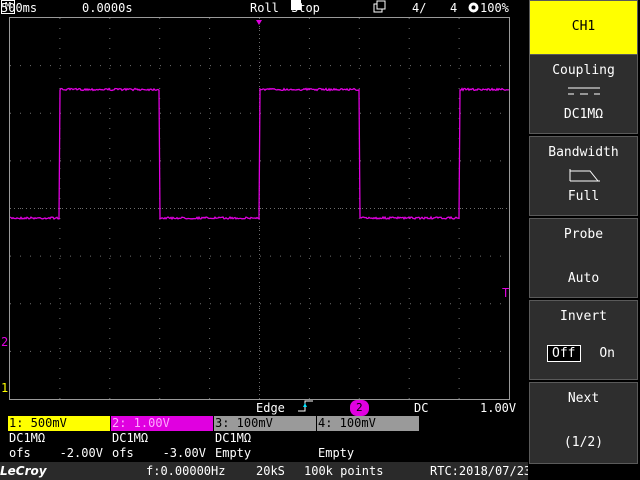 The height and width of the screenshot is (480, 640). I want to click on probe-button: Probe Auto, so click(583, 258).